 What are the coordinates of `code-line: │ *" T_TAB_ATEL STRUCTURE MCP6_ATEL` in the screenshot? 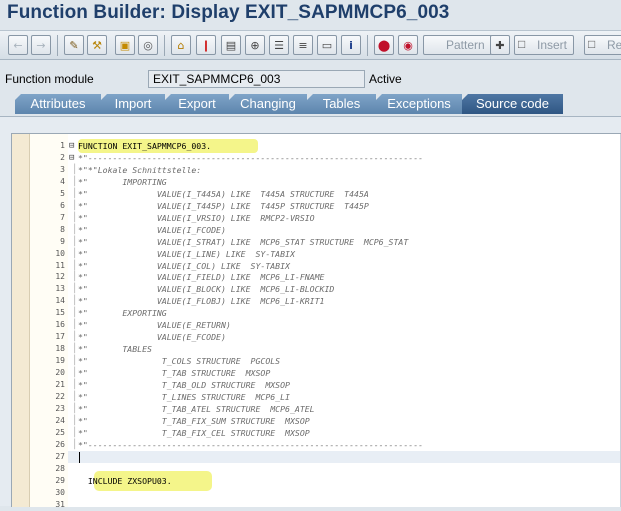 It's located at (344, 409).